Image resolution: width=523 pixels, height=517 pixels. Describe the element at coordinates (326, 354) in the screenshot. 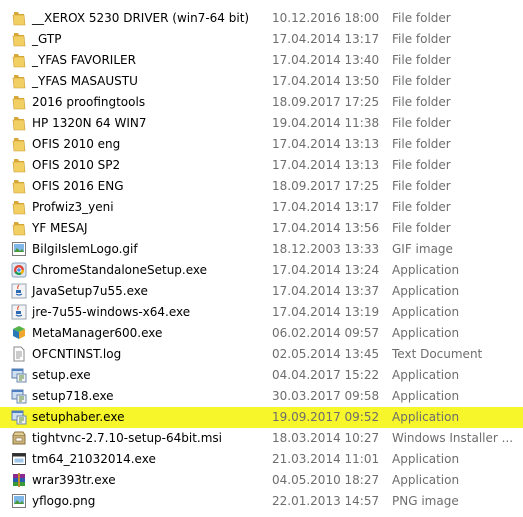

I see `file-date-modified: 02.05.2014 13:45` at that location.